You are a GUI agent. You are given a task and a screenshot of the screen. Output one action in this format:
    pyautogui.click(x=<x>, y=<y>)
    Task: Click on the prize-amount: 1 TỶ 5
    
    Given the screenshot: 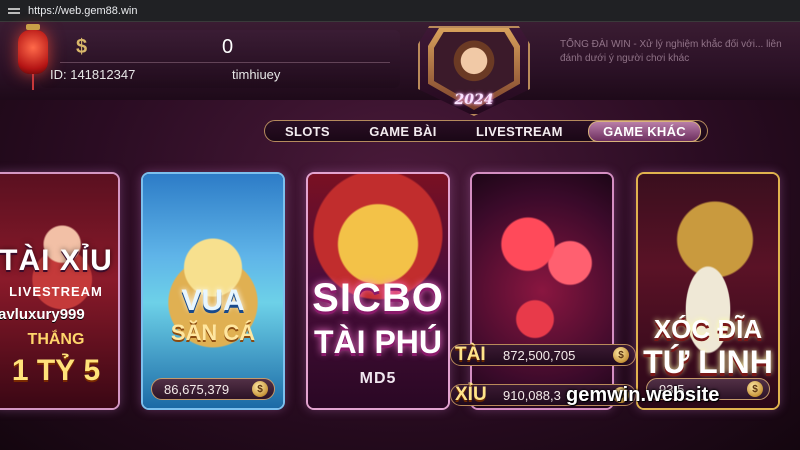 What is the action you would take?
    pyautogui.click(x=56, y=370)
    